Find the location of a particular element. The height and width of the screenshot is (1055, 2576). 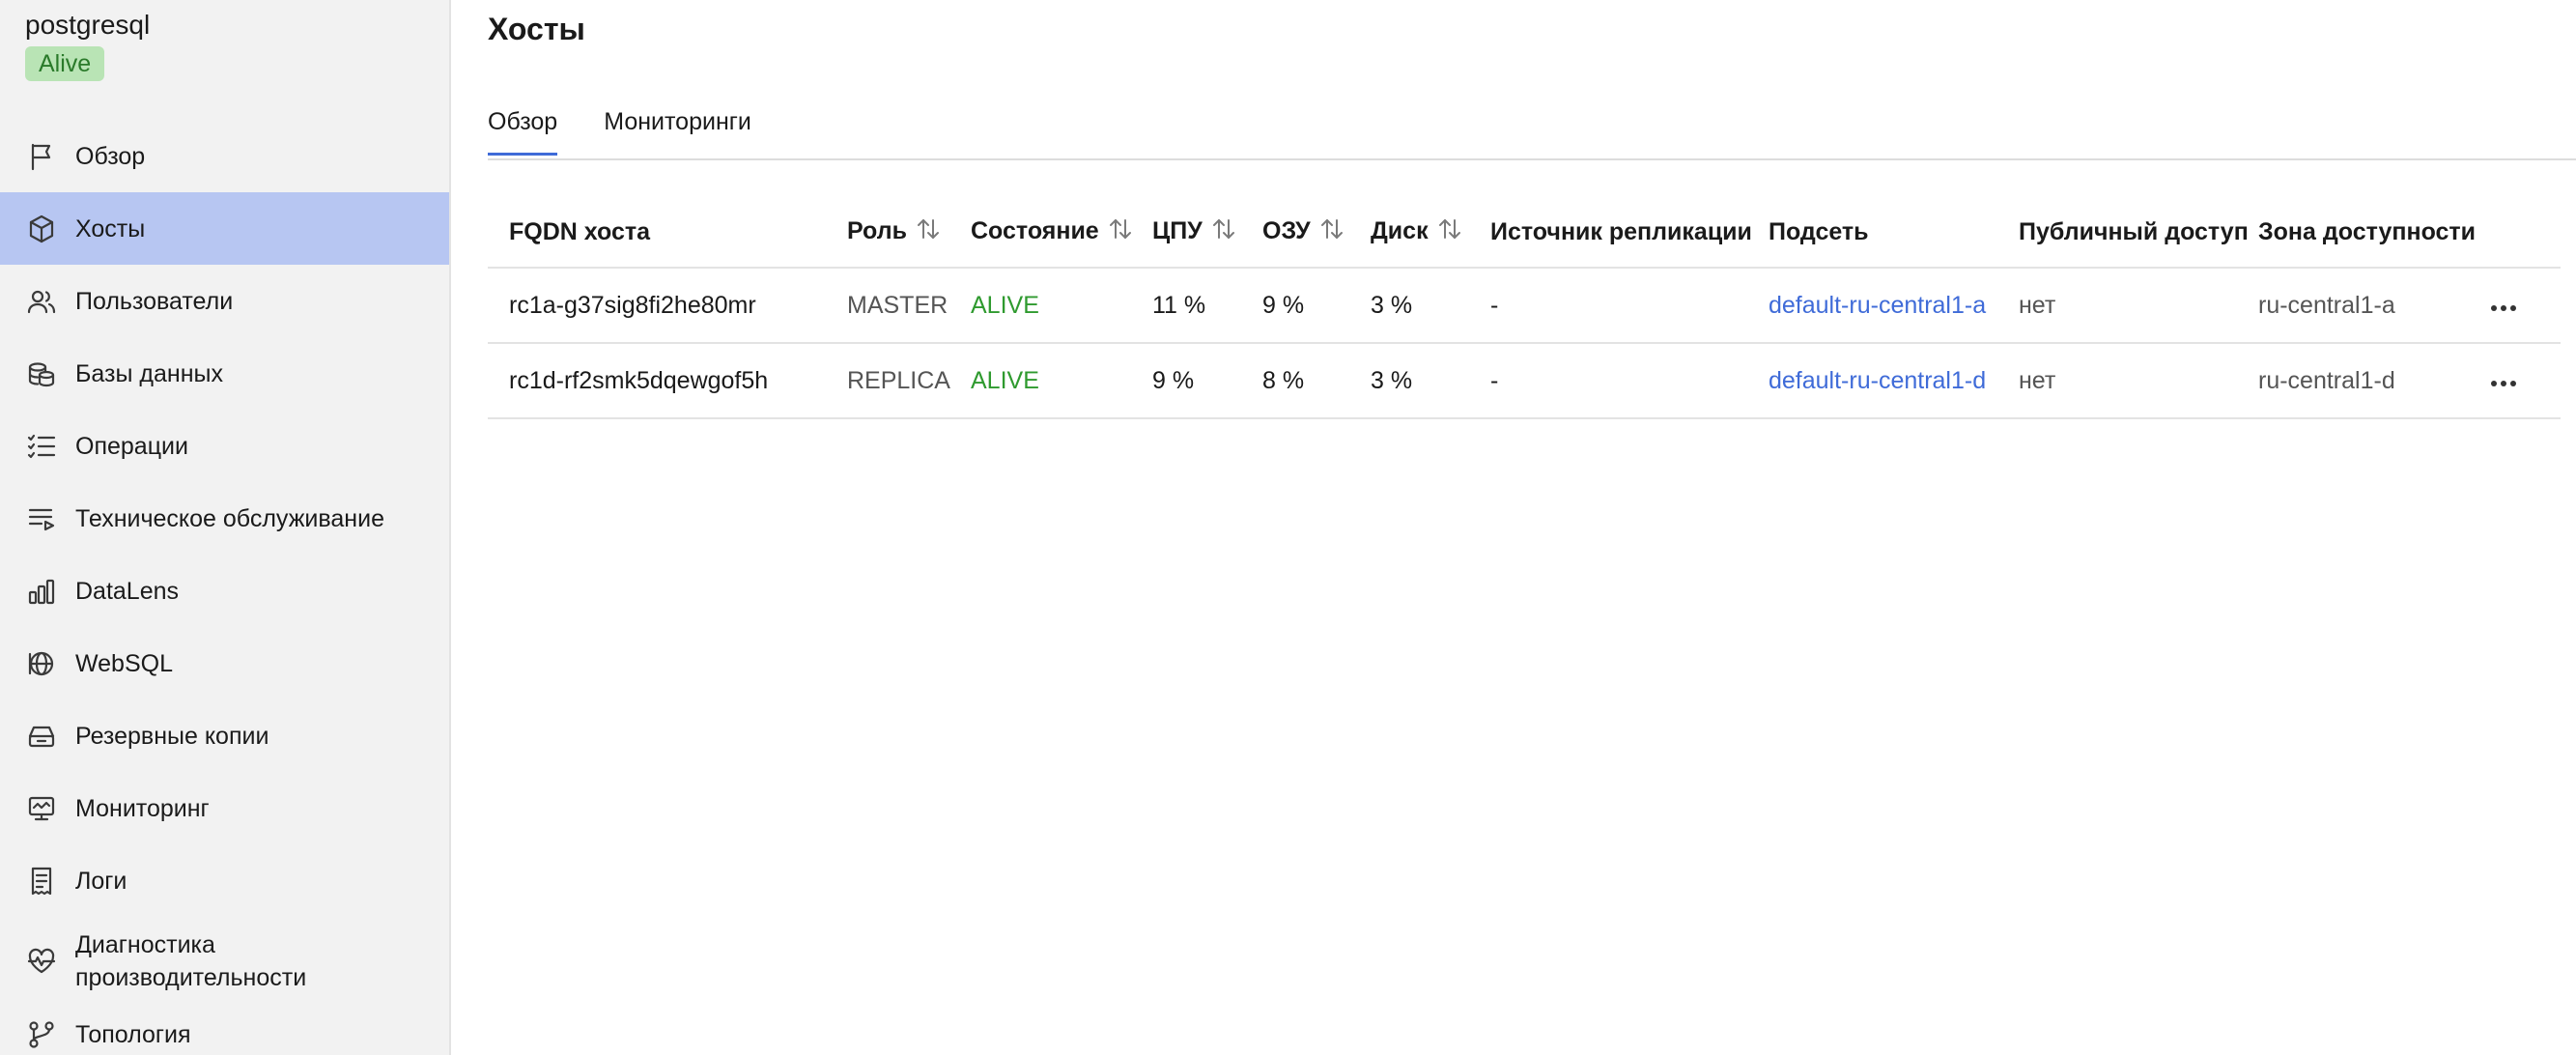

monitor-icon is located at coordinates (41, 808).